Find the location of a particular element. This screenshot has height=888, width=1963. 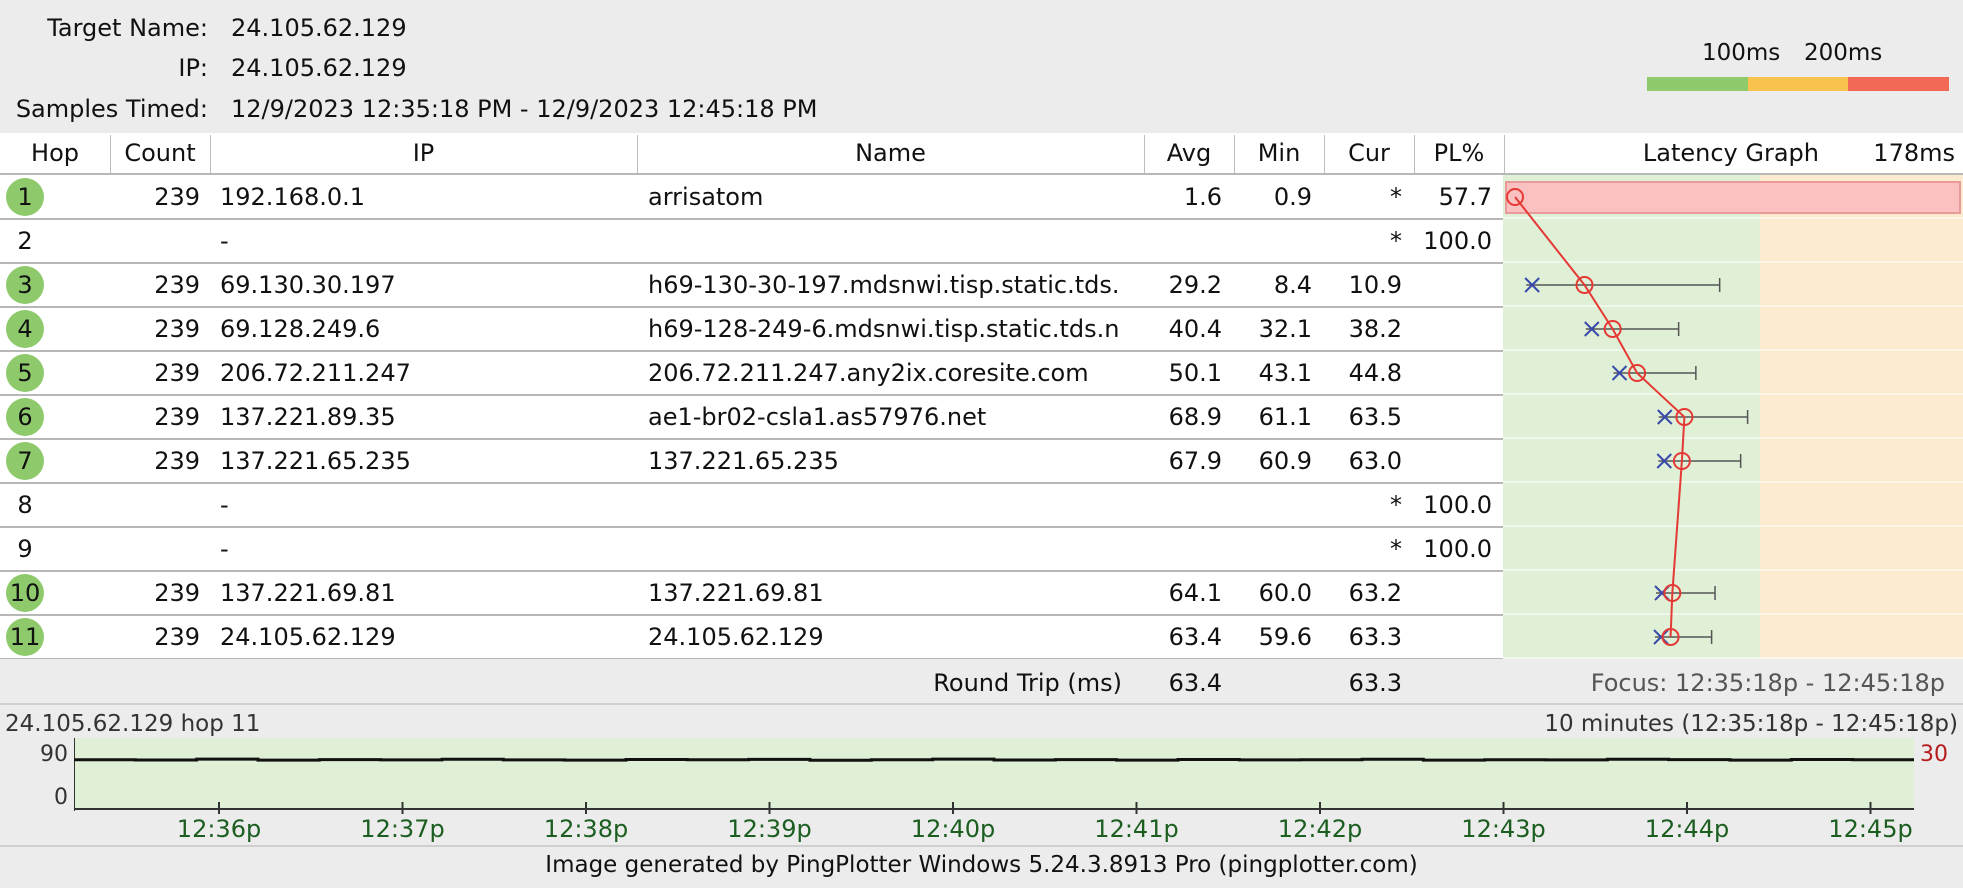

col-latency-graph: Latency Graph is located at coordinates (1661, 153).